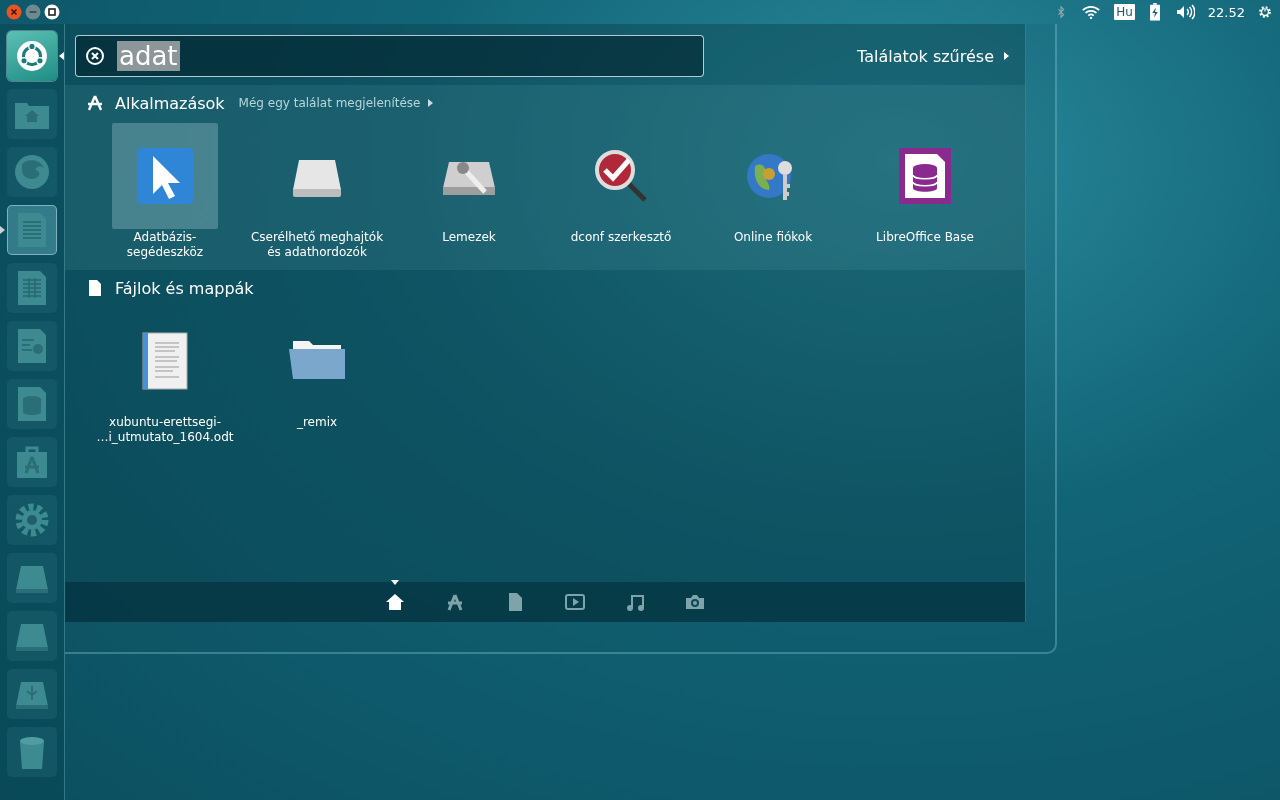  What do you see at coordinates (184, 288) in the screenshot?
I see `category-title: Fájlok és mappák` at bounding box center [184, 288].